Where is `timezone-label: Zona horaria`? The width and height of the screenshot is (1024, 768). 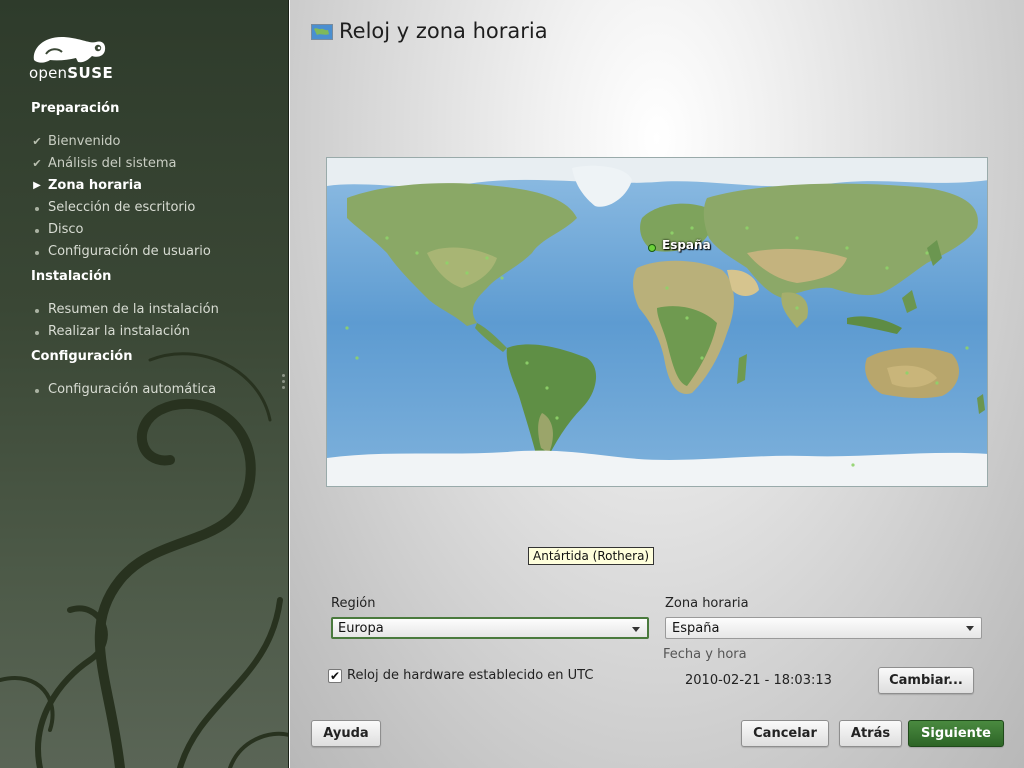
timezone-label: Zona horaria is located at coordinates (707, 603).